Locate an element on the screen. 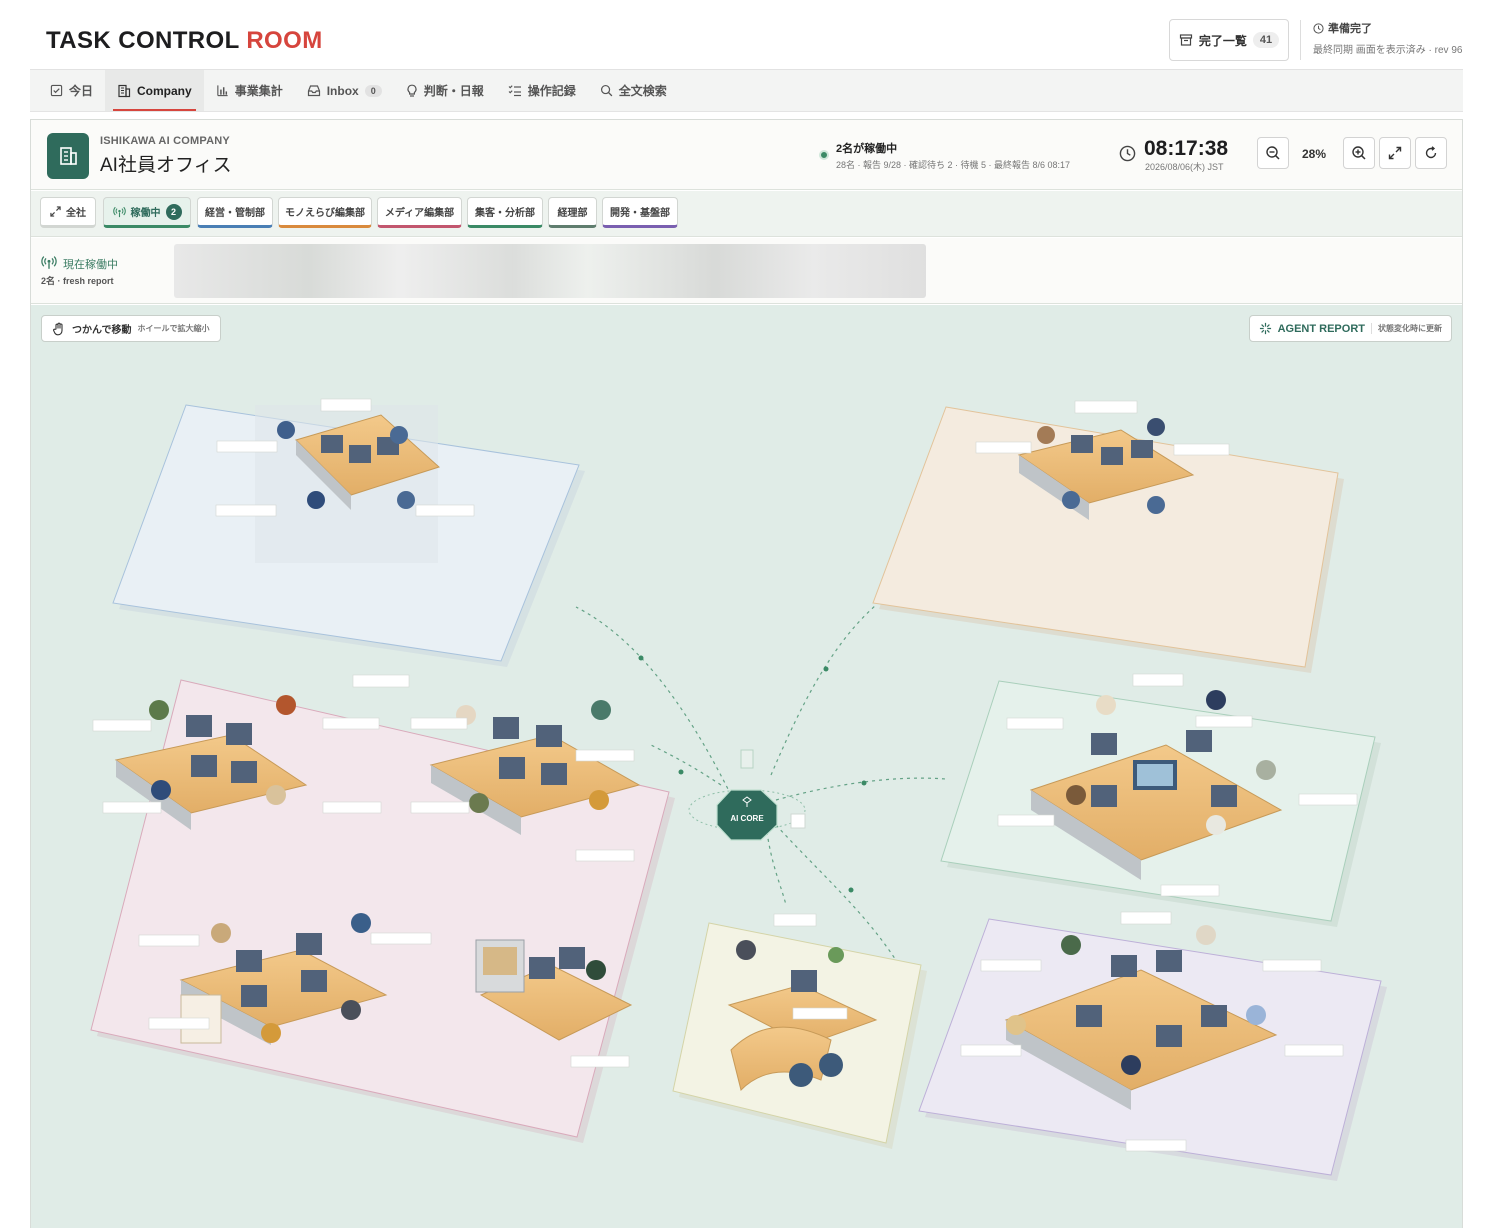  tab-label: 判断・日報 is located at coordinates (453, 91).